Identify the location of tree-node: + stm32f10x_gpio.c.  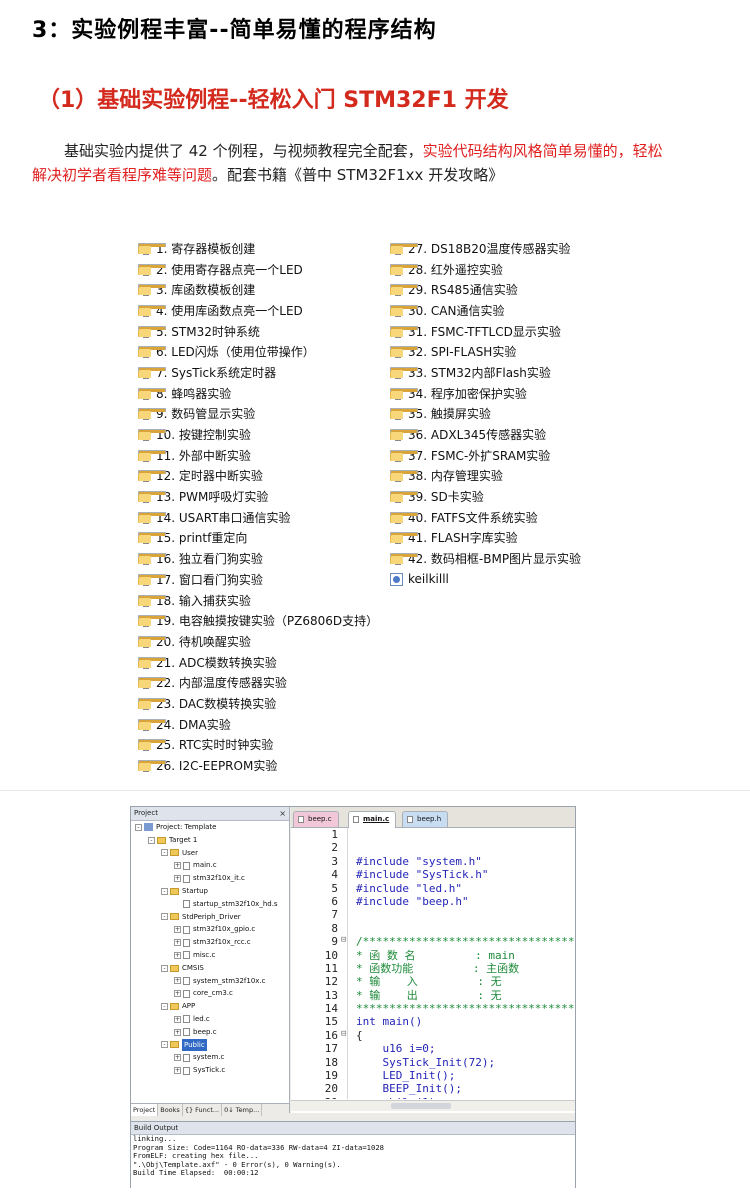
(210, 929).